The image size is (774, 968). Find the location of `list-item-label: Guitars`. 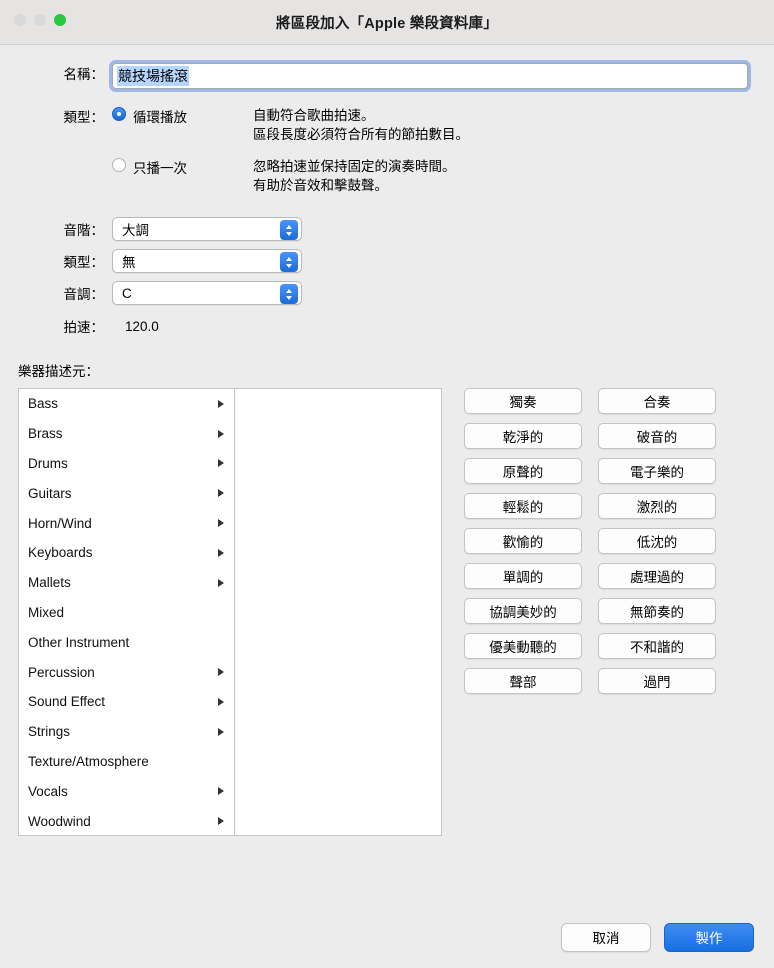

list-item-label: Guitars is located at coordinates (50, 493).